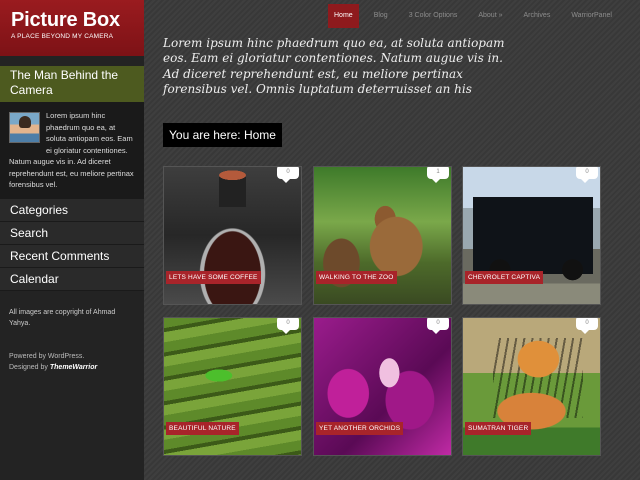 The image size is (640, 480). Describe the element at coordinates (382, 386) in the screenshot. I see `post-card-orchid: 0 YET ANOTHER ORCHIDS` at that location.